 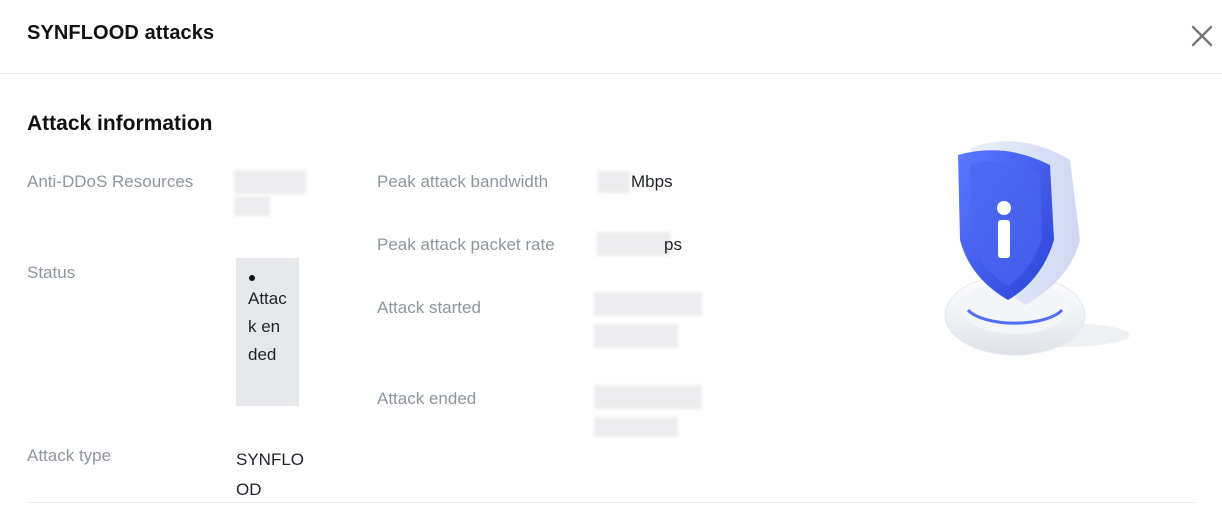 I want to click on status-badge: Attack ended, so click(x=267, y=332).